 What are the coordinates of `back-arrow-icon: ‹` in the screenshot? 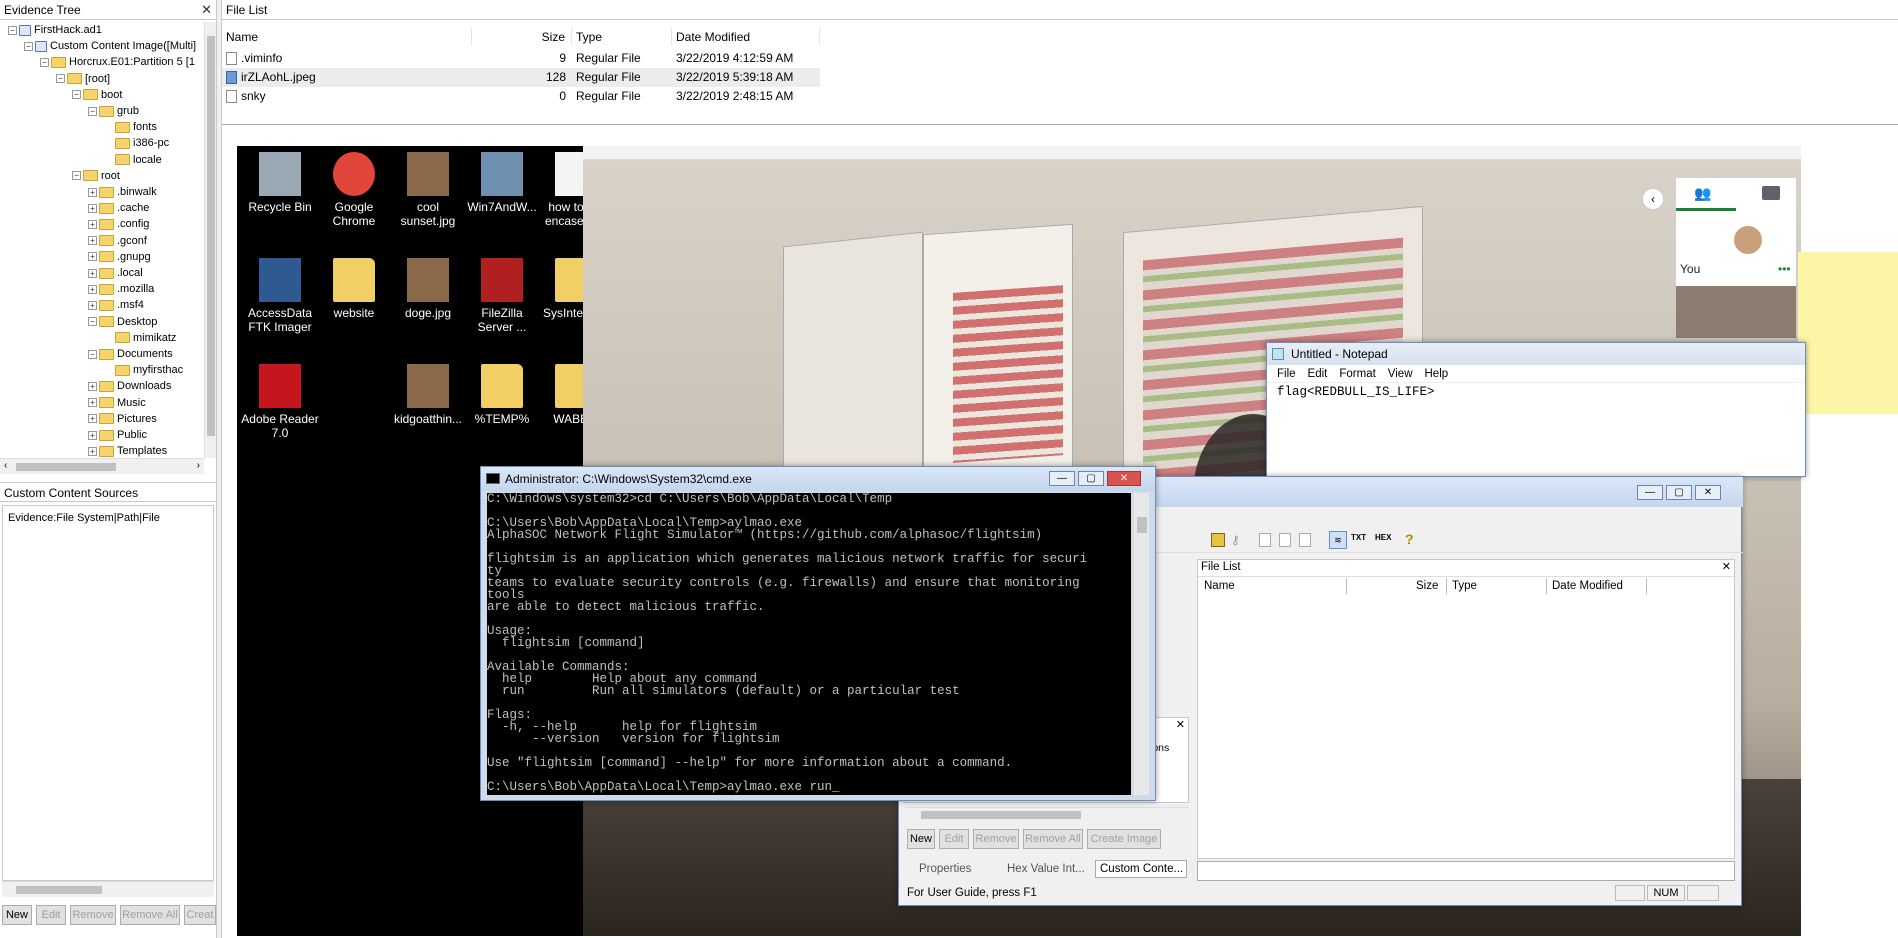 It's located at (1653, 199).